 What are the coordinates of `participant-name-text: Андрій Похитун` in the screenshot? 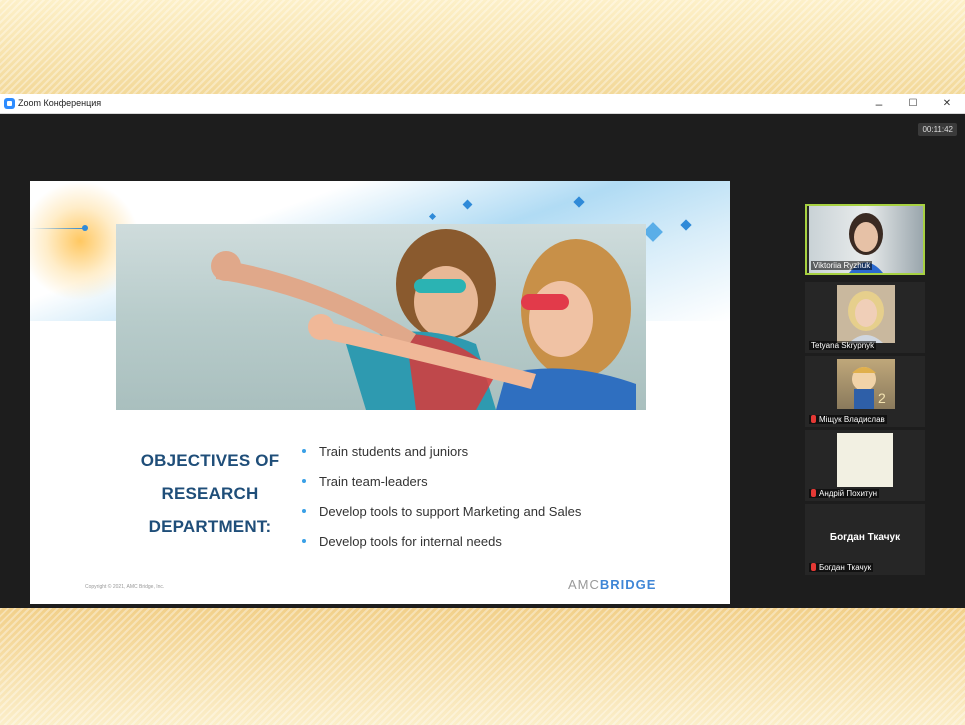 It's located at (848, 493).